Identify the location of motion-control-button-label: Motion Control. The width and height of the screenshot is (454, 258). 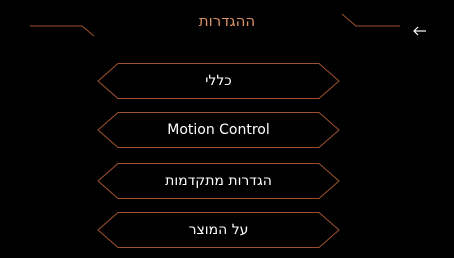
(218, 130).